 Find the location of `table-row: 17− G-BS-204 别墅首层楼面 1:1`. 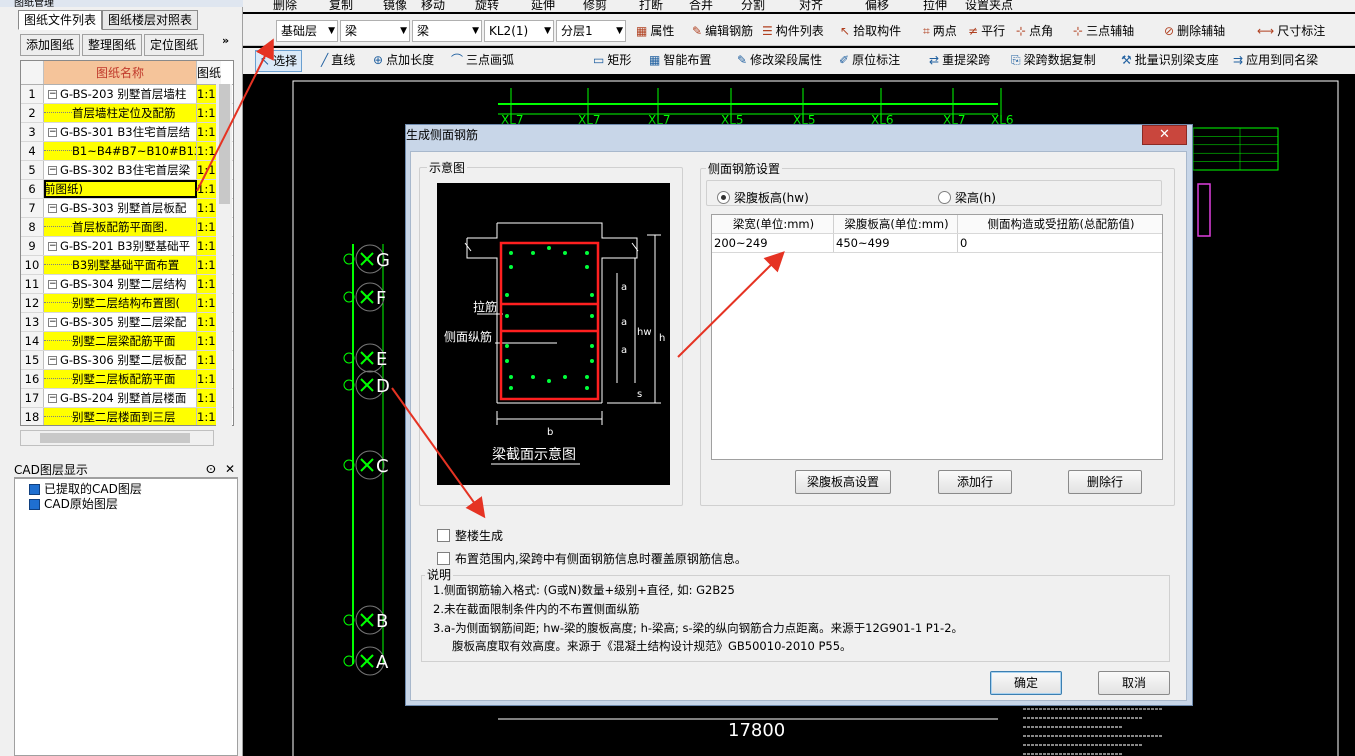

table-row: 17− G-BS-204 别墅首层楼面 1:1 is located at coordinates (127, 398).